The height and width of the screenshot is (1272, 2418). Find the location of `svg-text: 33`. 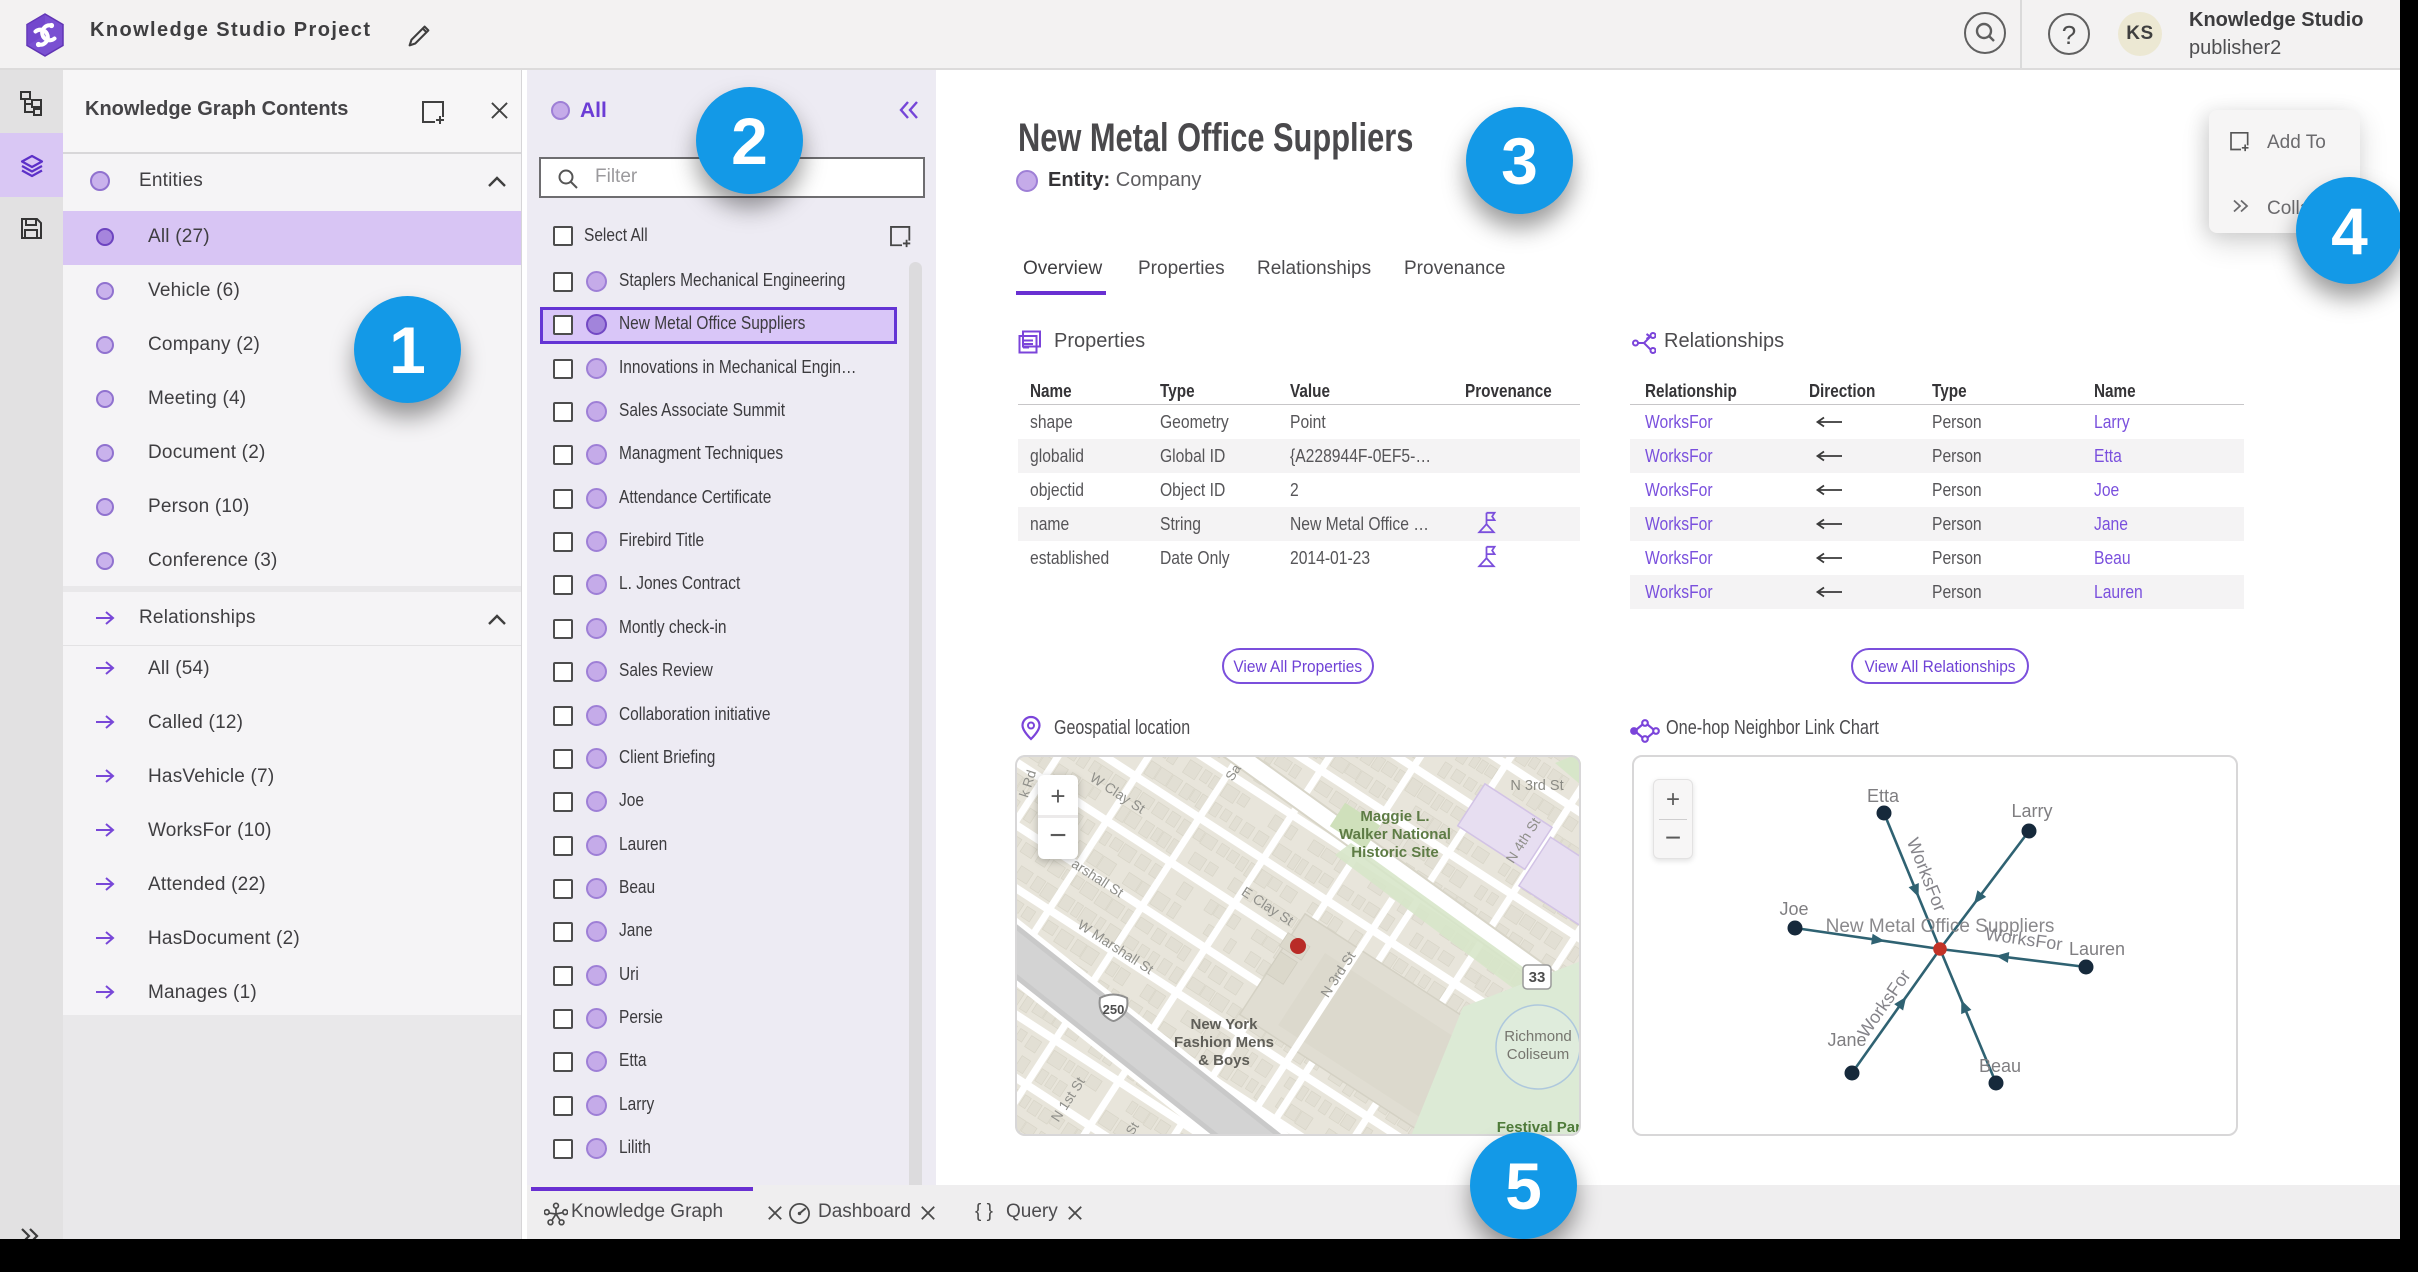

svg-text: 33 is located at coordinates (1537, 977).